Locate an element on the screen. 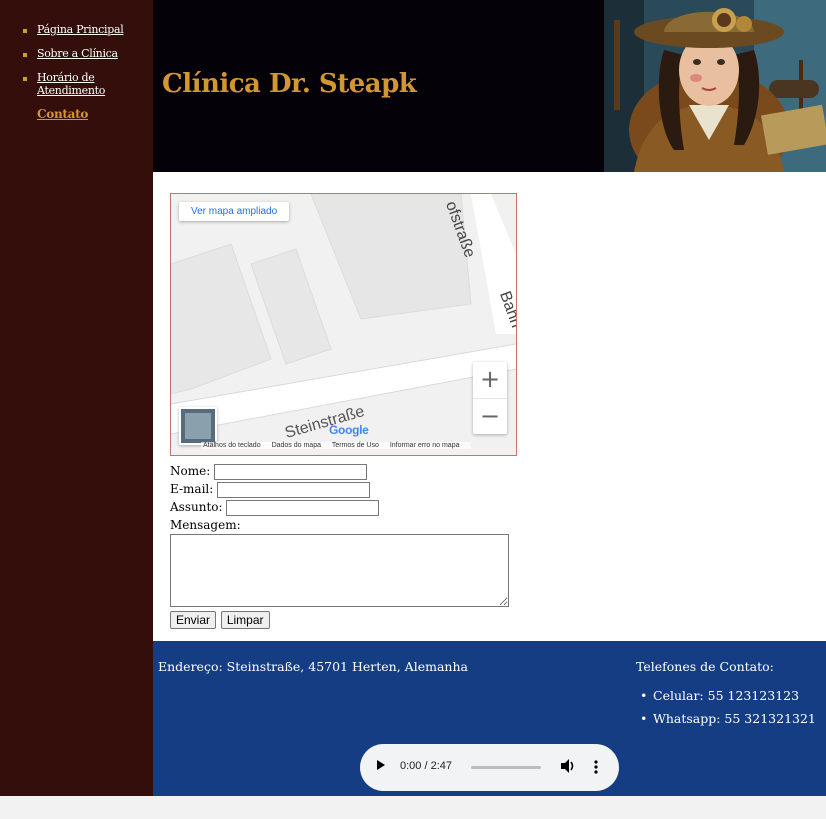 The width and height of the screenshot is (826, 819). submit-button: Enviar is located at coordinates (193, 620).